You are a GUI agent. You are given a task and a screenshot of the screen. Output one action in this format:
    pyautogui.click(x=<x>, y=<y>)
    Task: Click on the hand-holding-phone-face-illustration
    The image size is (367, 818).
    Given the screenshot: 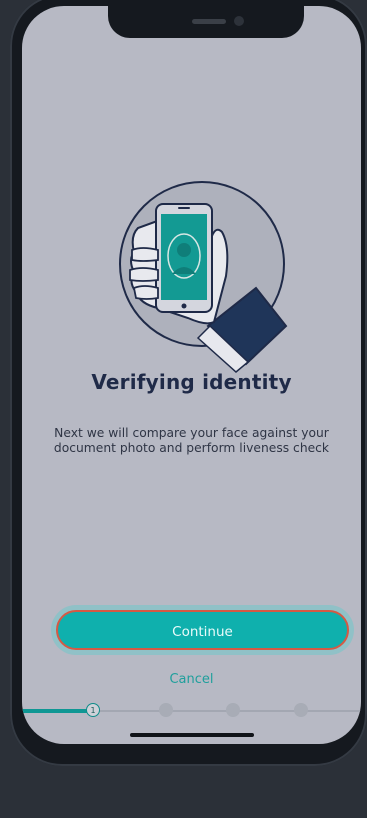 What is the action you would take?
    pyautogui.click(x=203, y=277)
    